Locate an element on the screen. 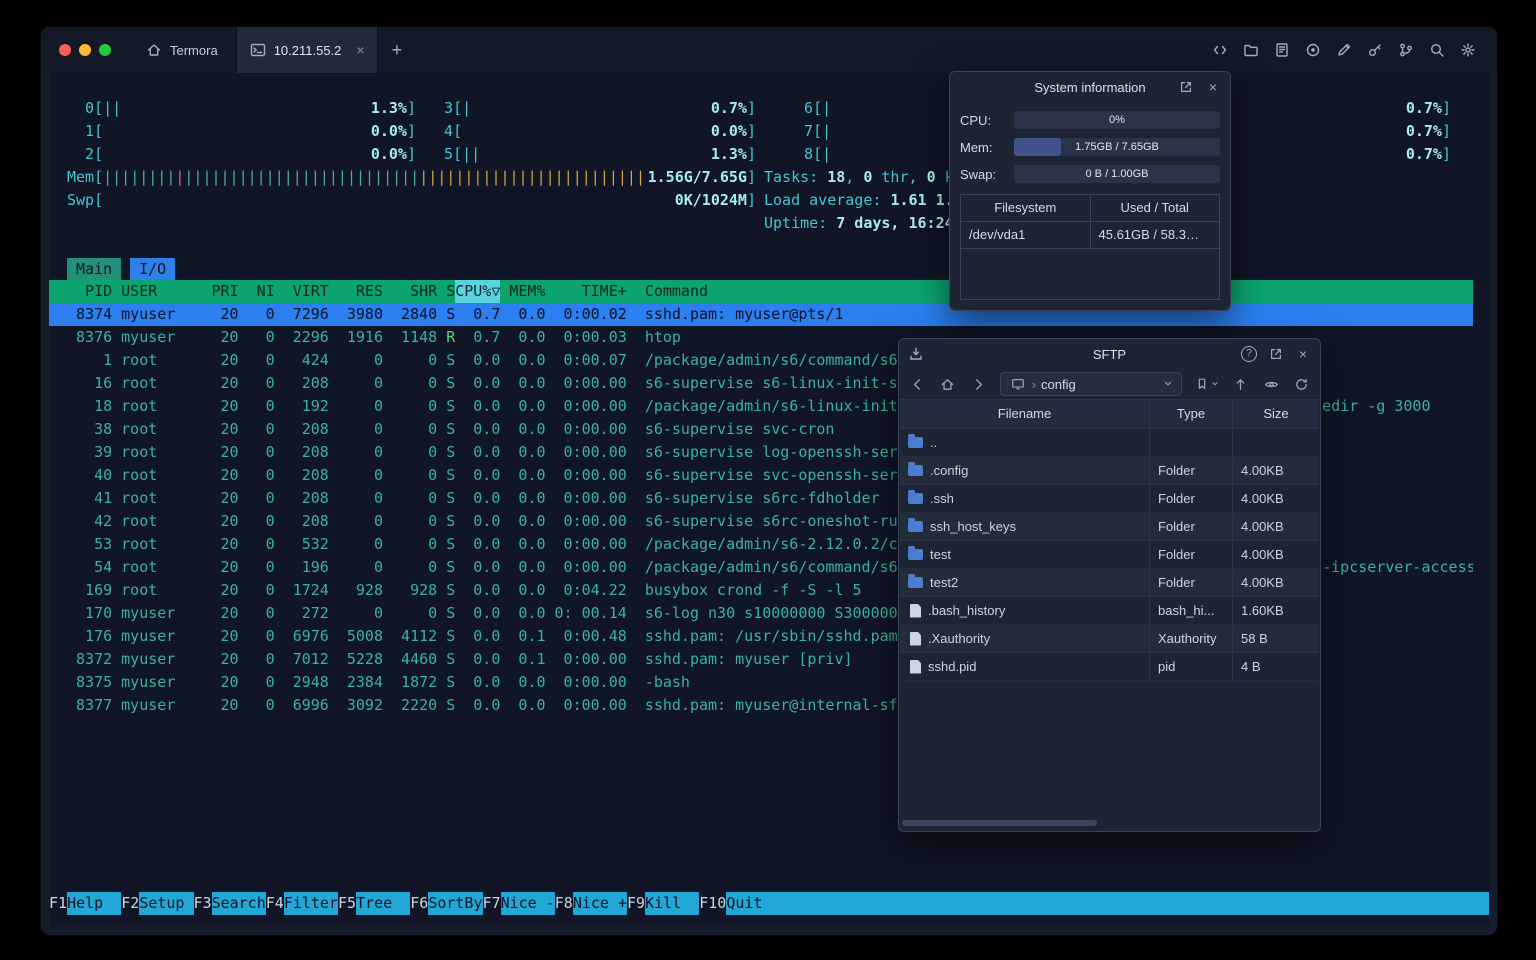 Image resolution: width=1536 pixels, height=960 pixels. fs-col-used-total: Used / Total is located at coordinates (1154, 207).